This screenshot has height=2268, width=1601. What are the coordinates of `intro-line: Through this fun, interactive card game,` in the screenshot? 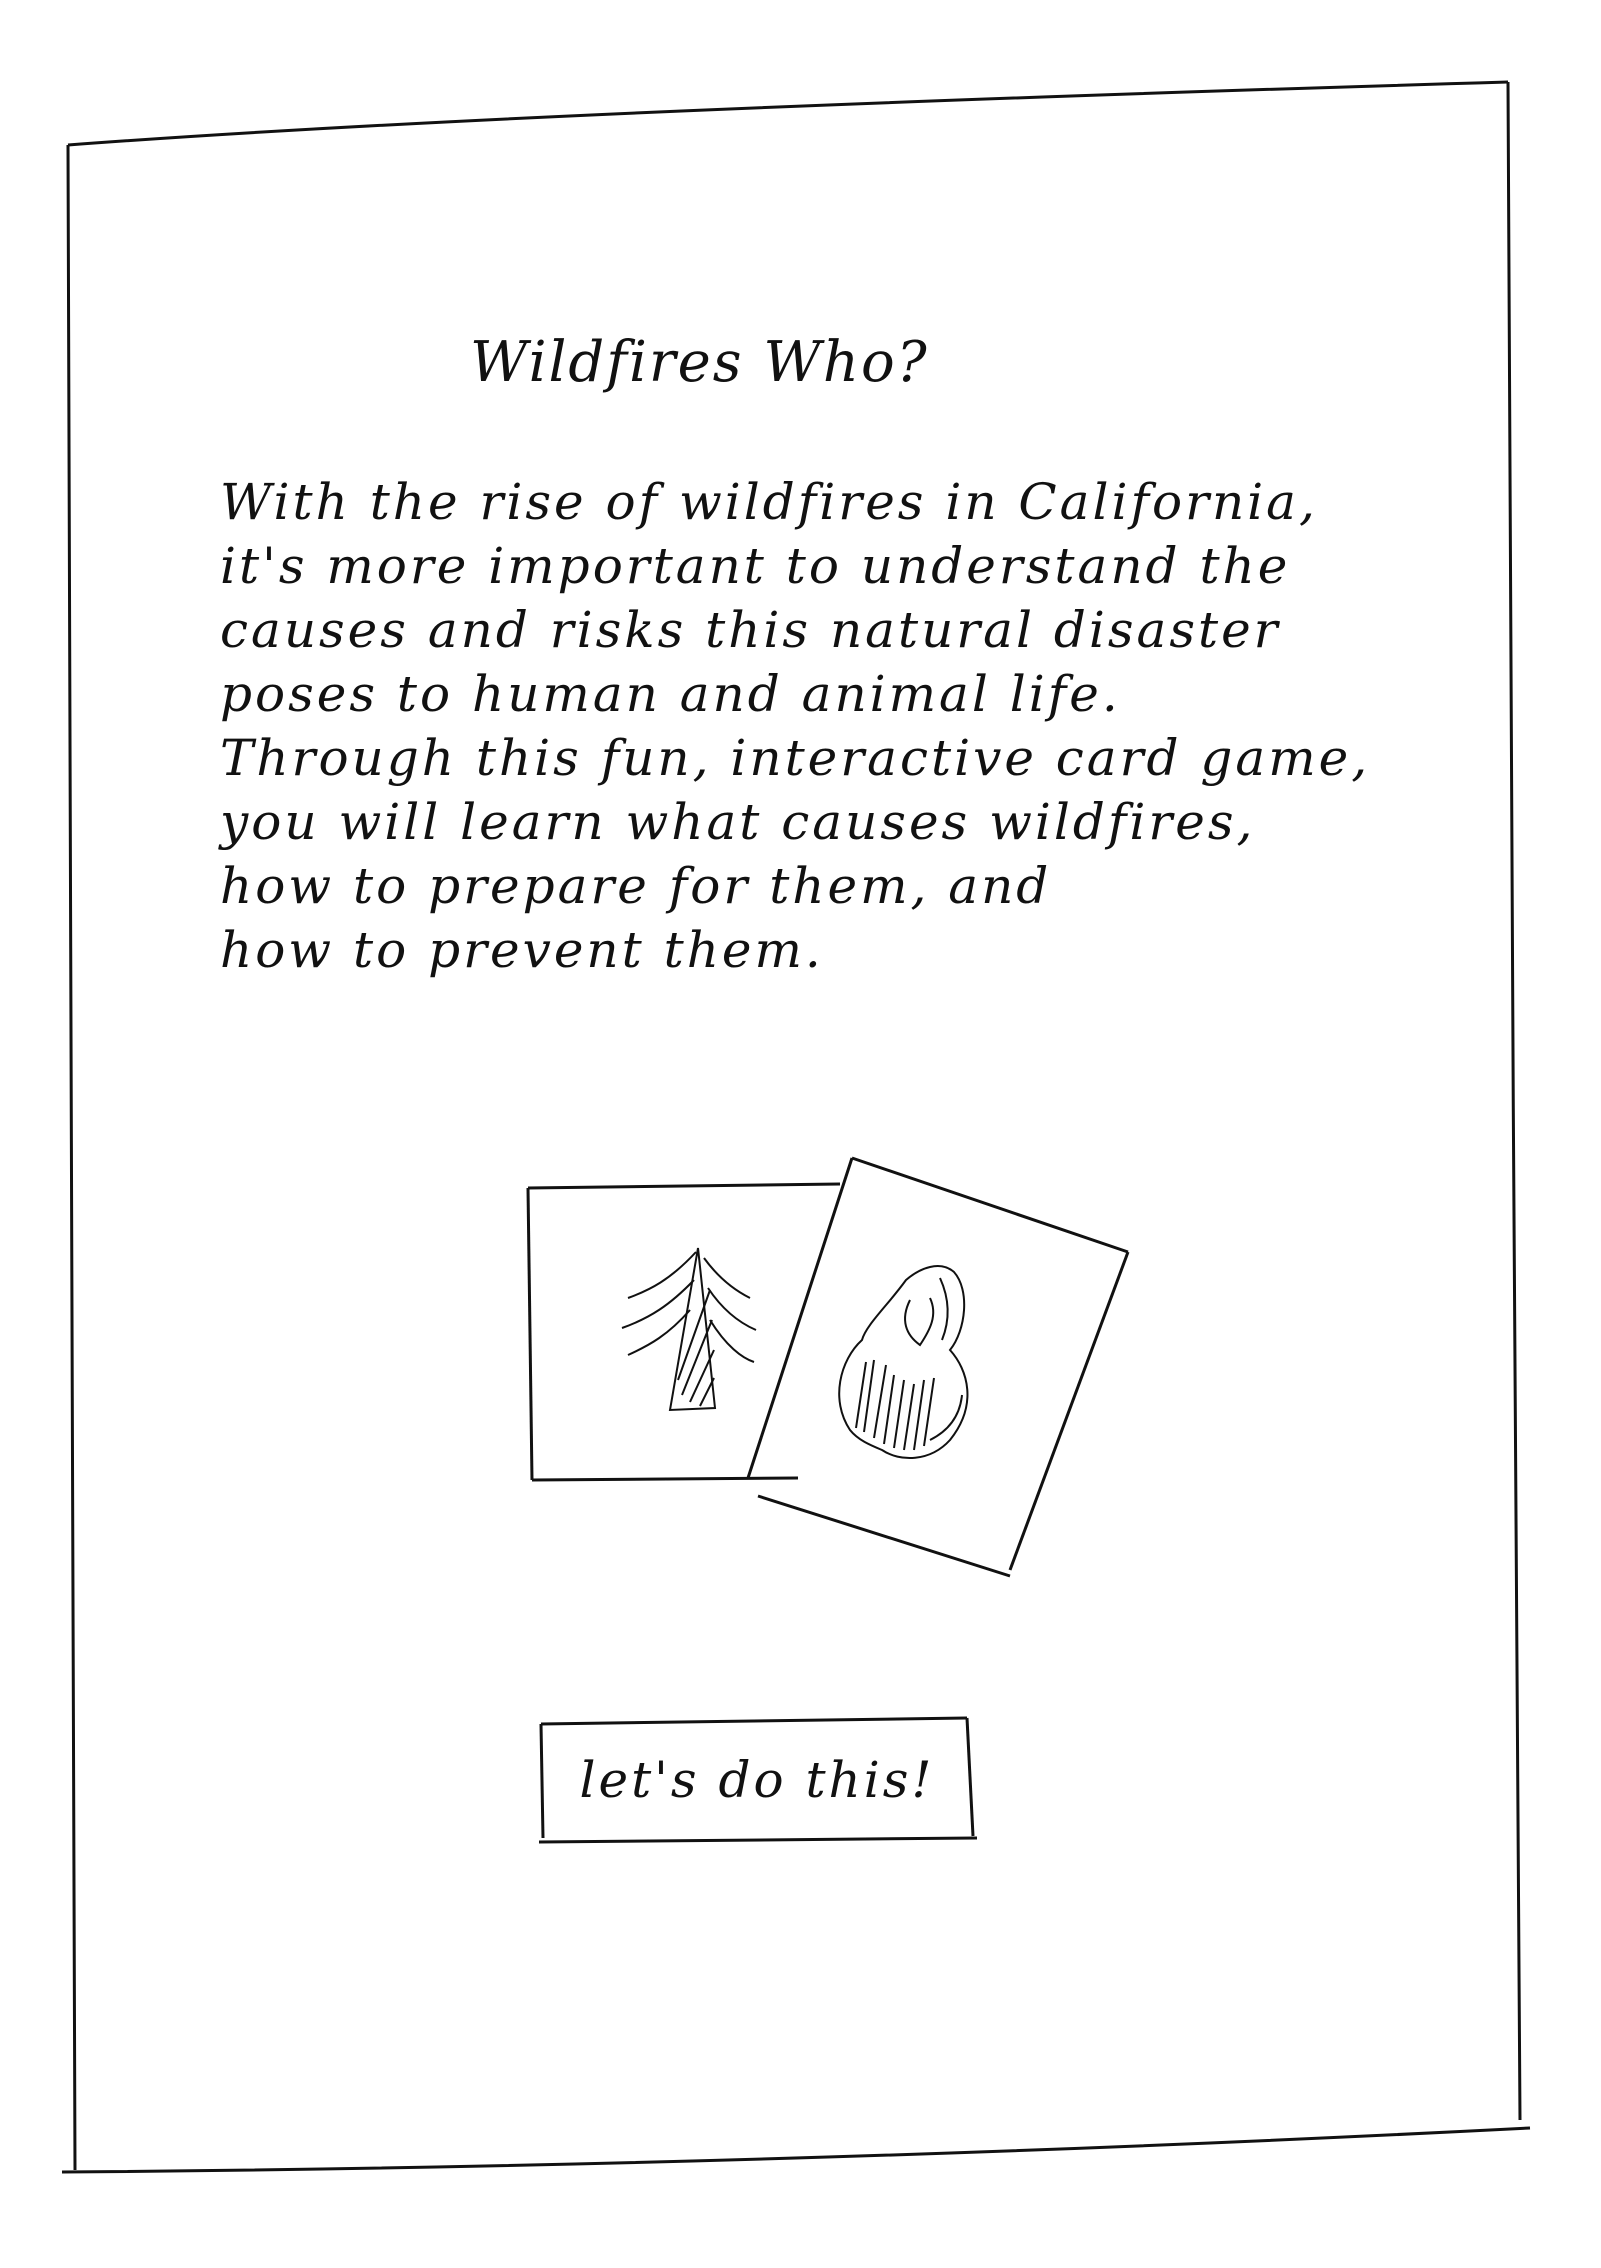 It's located at (795, 758).